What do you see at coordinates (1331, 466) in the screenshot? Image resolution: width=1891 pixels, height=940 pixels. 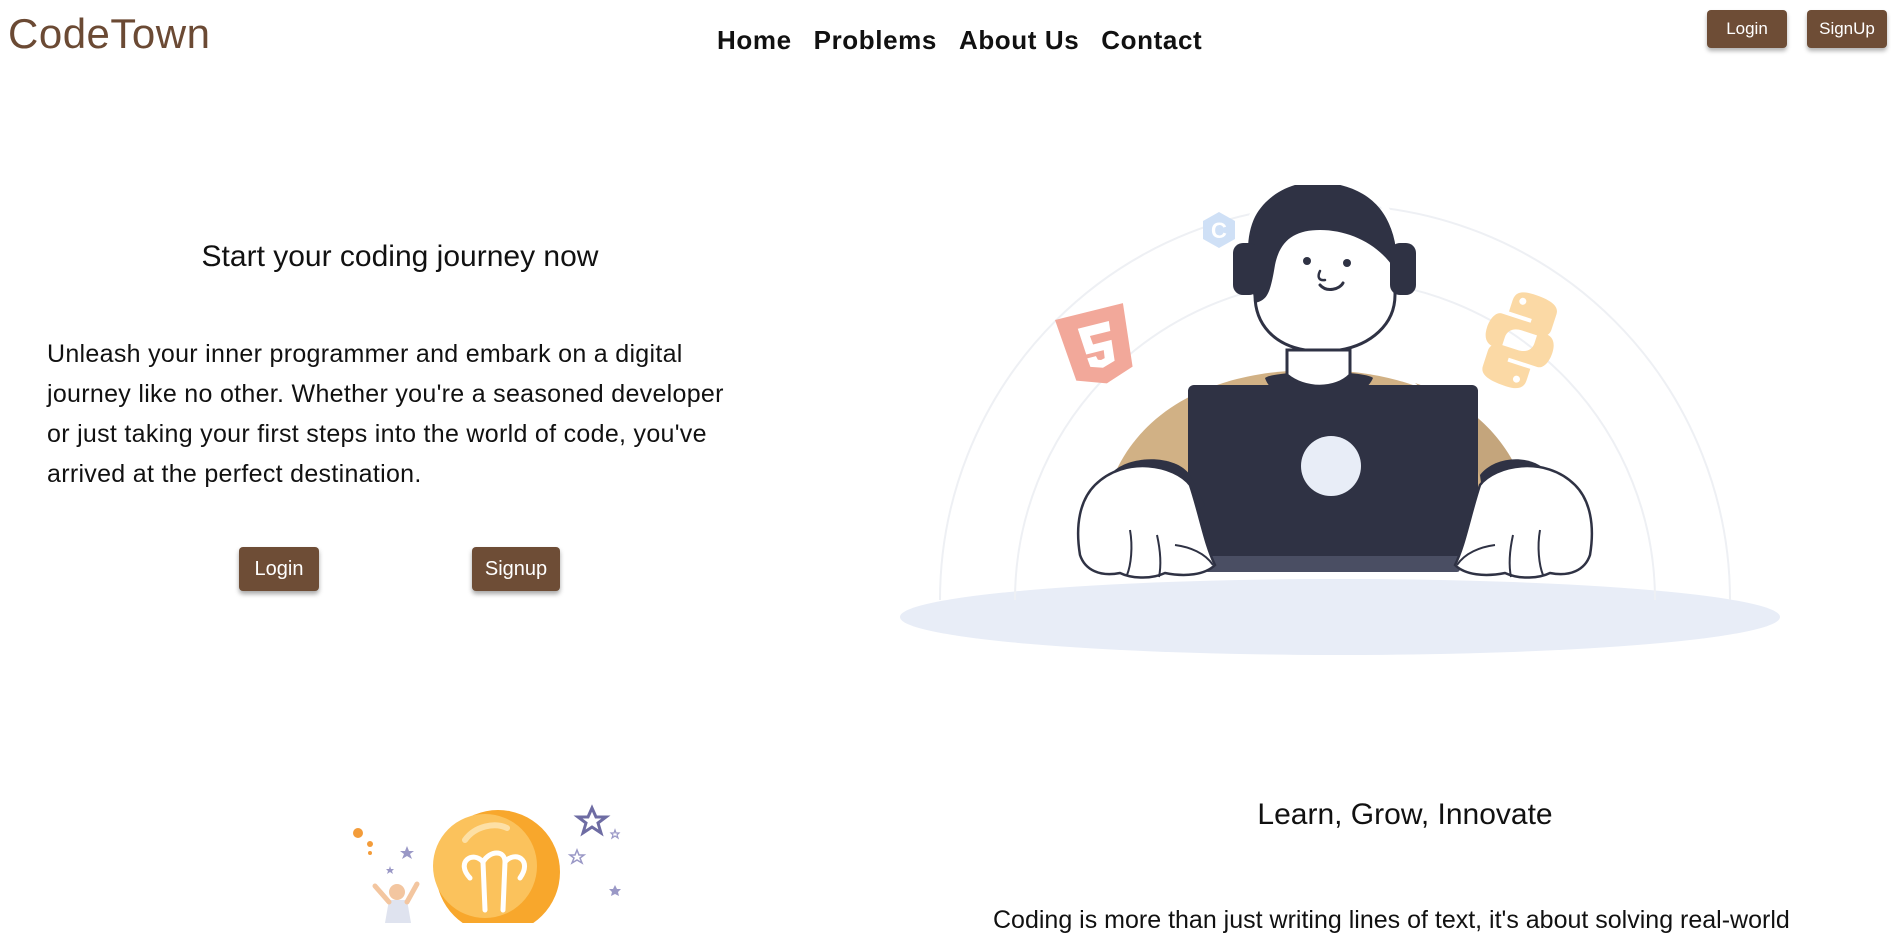 I see `laptop-logo` at bounding box center [1331, 466].